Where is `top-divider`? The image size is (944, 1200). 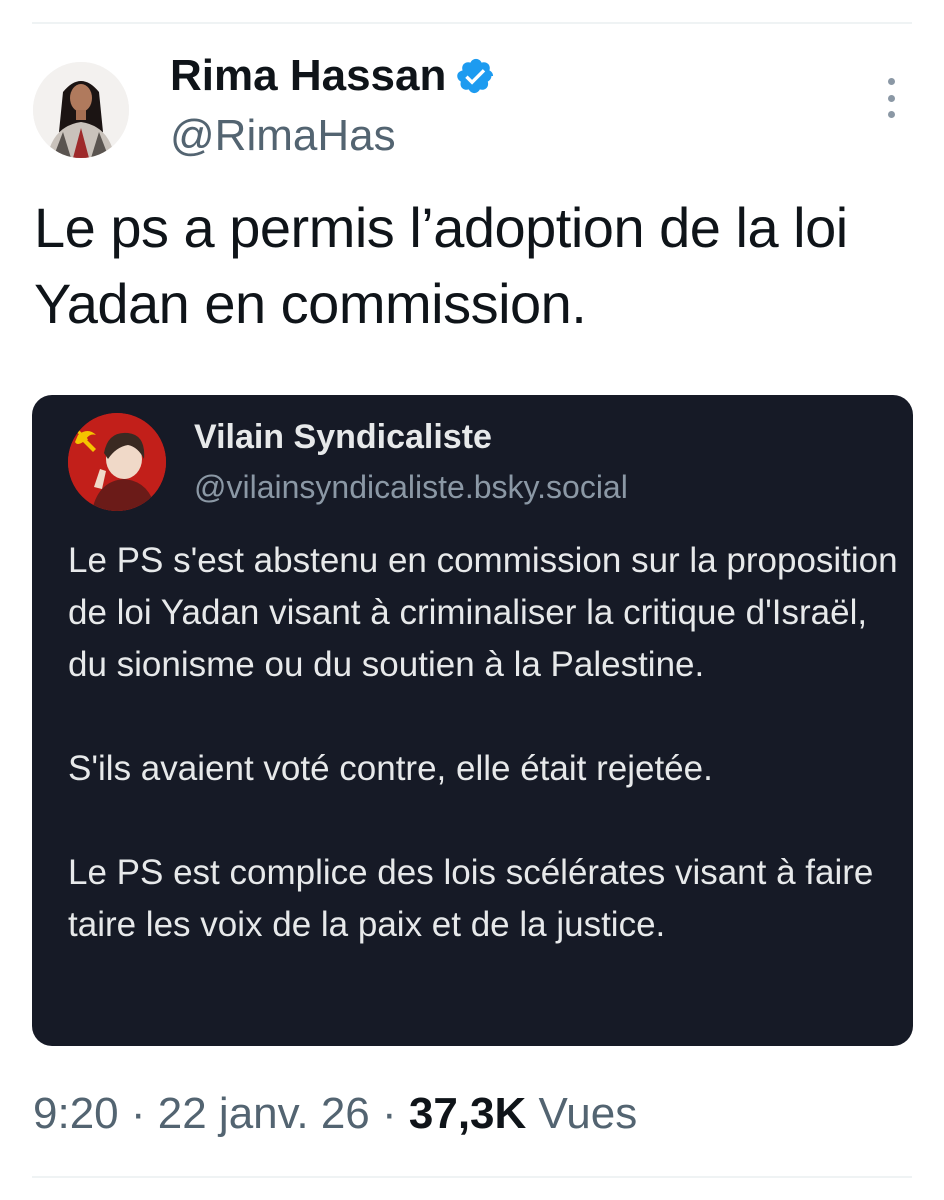
top-divider is located at coordinates (472, 23).